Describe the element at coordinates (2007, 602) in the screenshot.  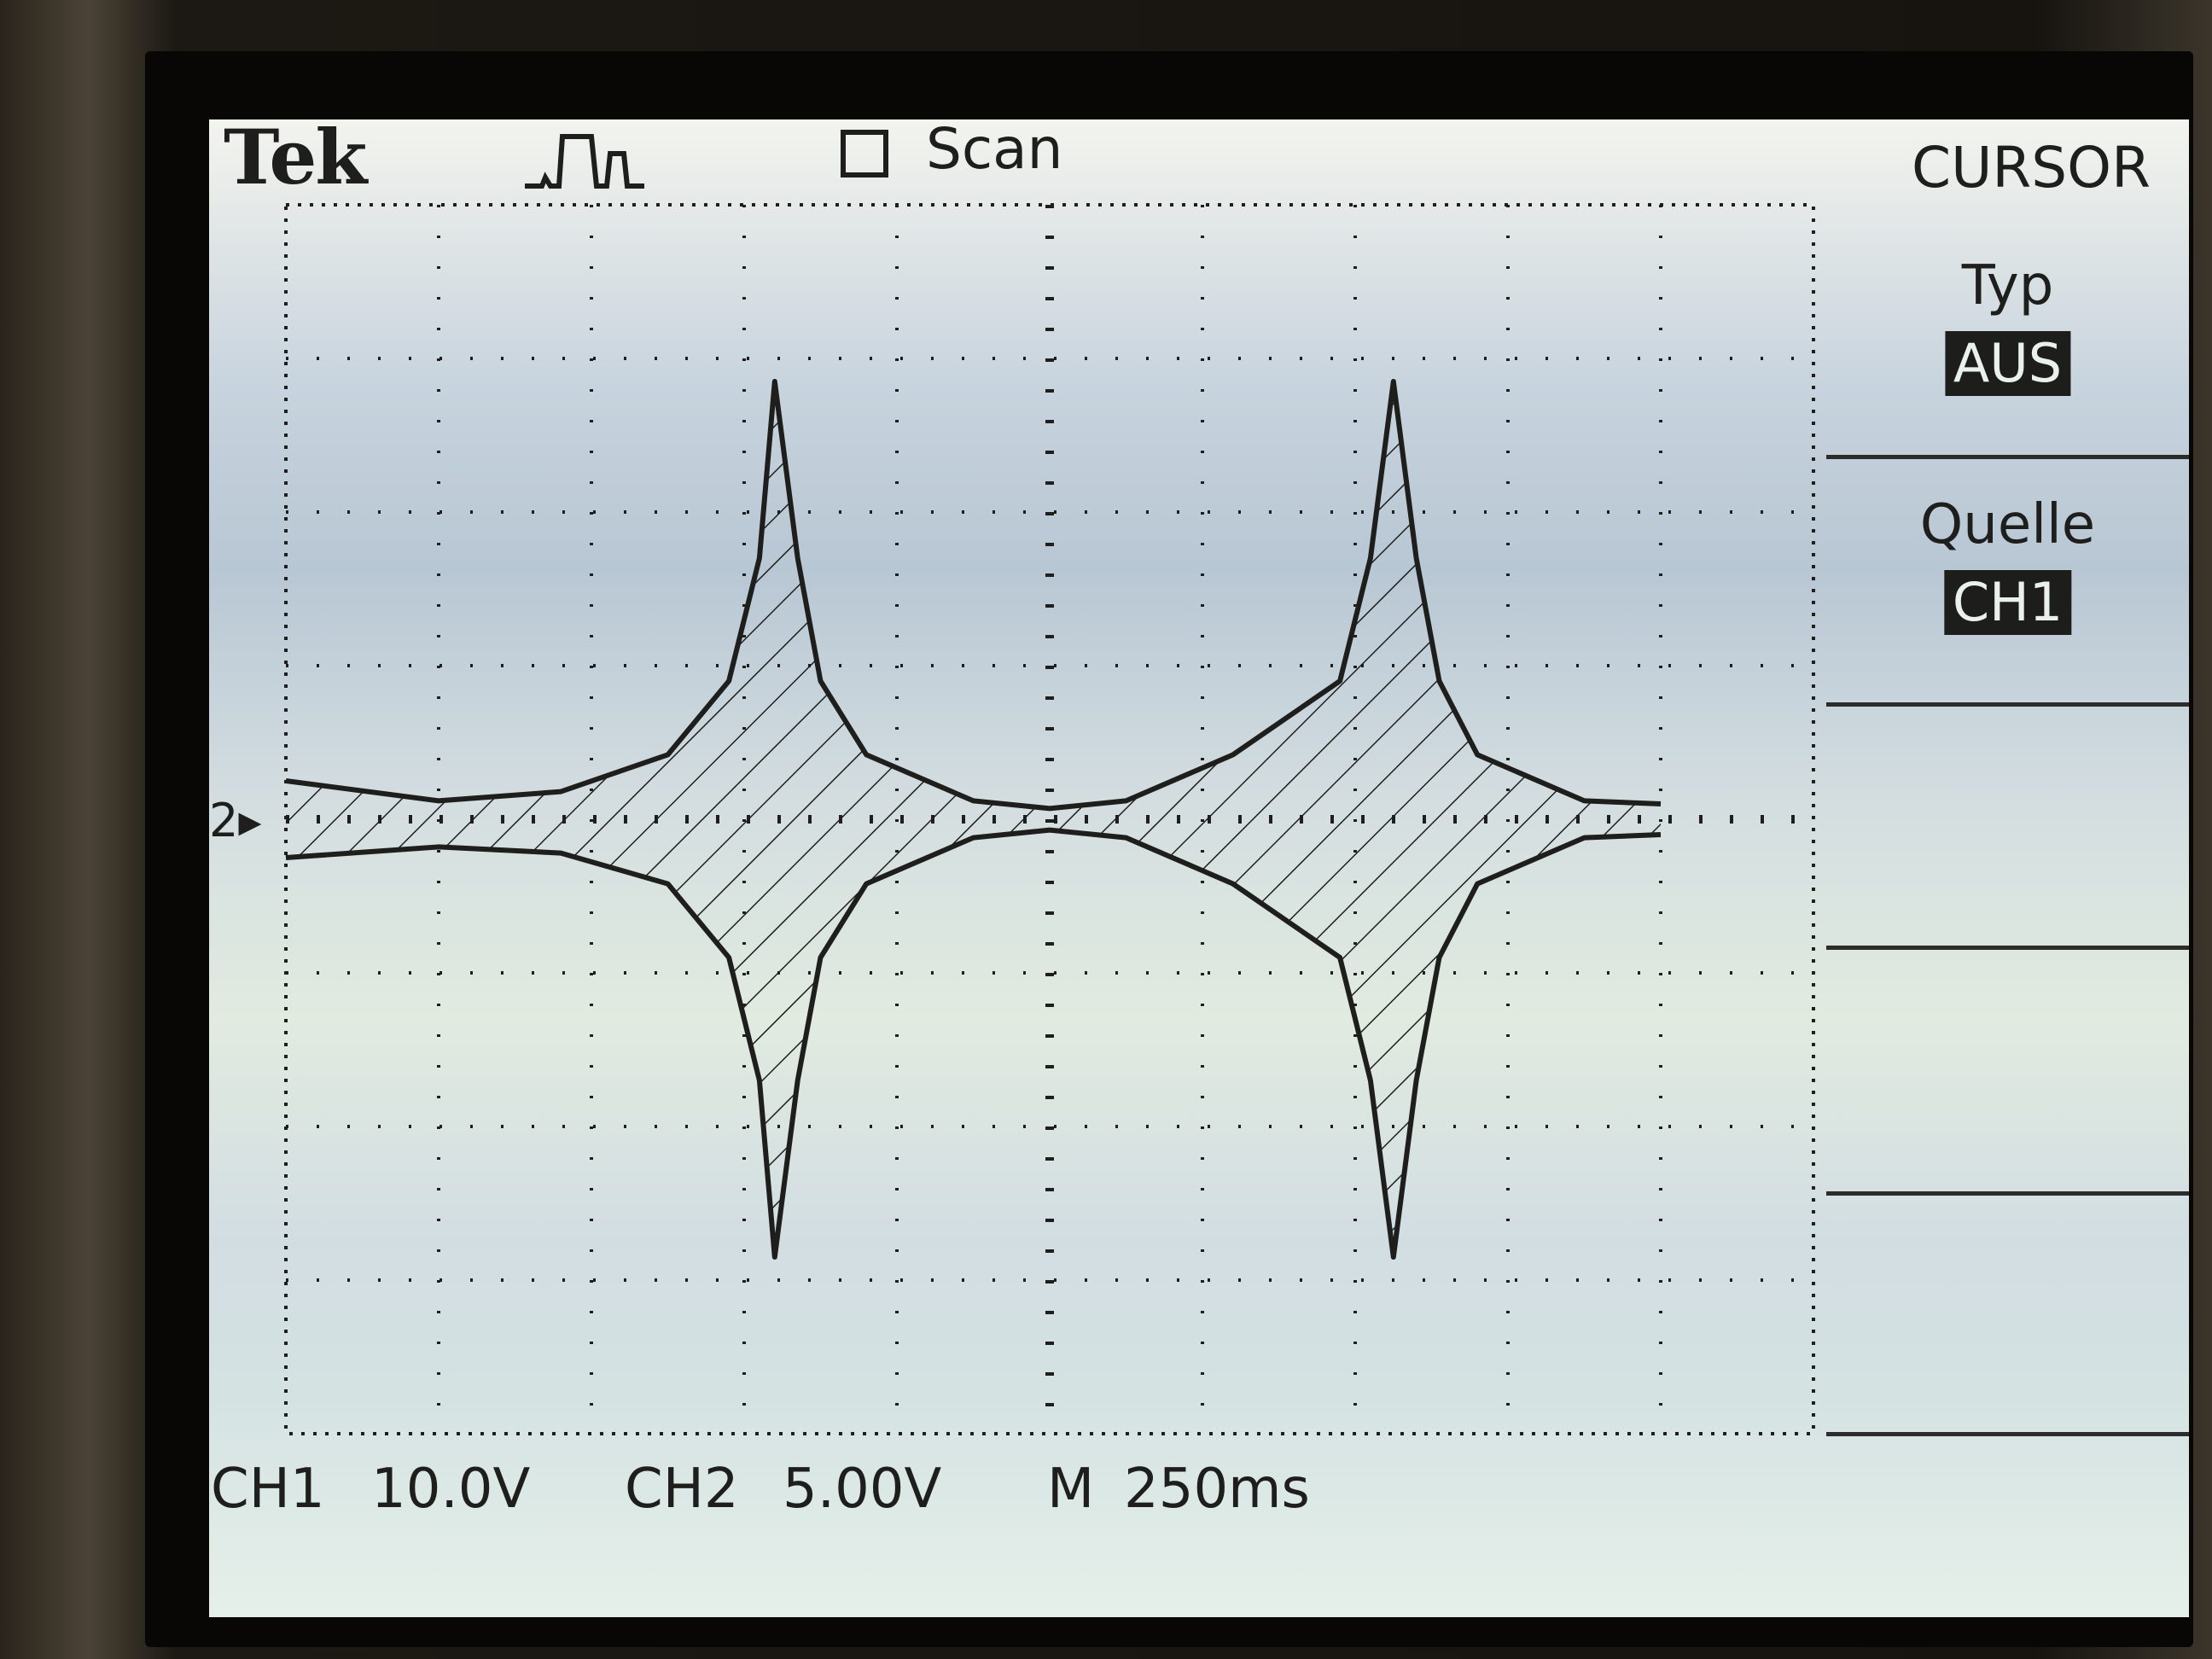
I see `side-menu-source-value: CH1` at that location.